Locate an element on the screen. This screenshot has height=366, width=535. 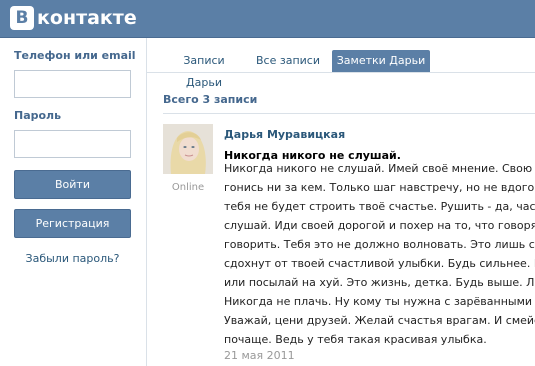
forgot-password-link: Забыли пароль? is located at coordinates (72, 258).